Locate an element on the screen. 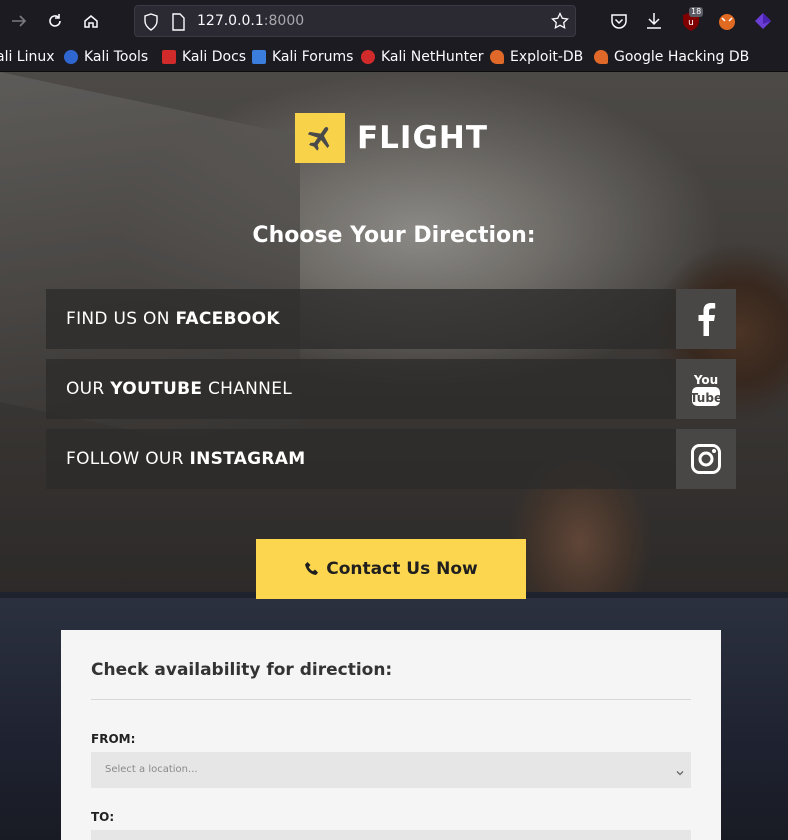  bookmark-google-hacking-db: Google Hacking DB is located at coordinates (671, 57).